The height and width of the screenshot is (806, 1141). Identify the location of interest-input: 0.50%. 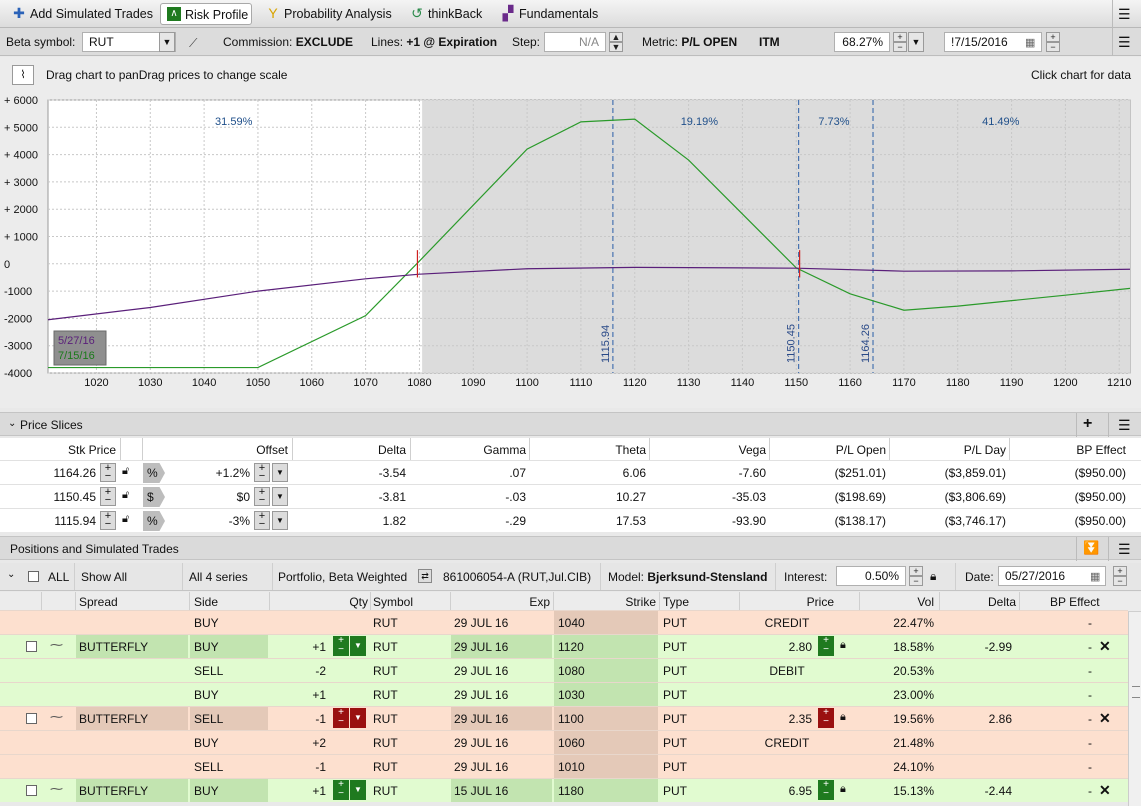
(871, 576).